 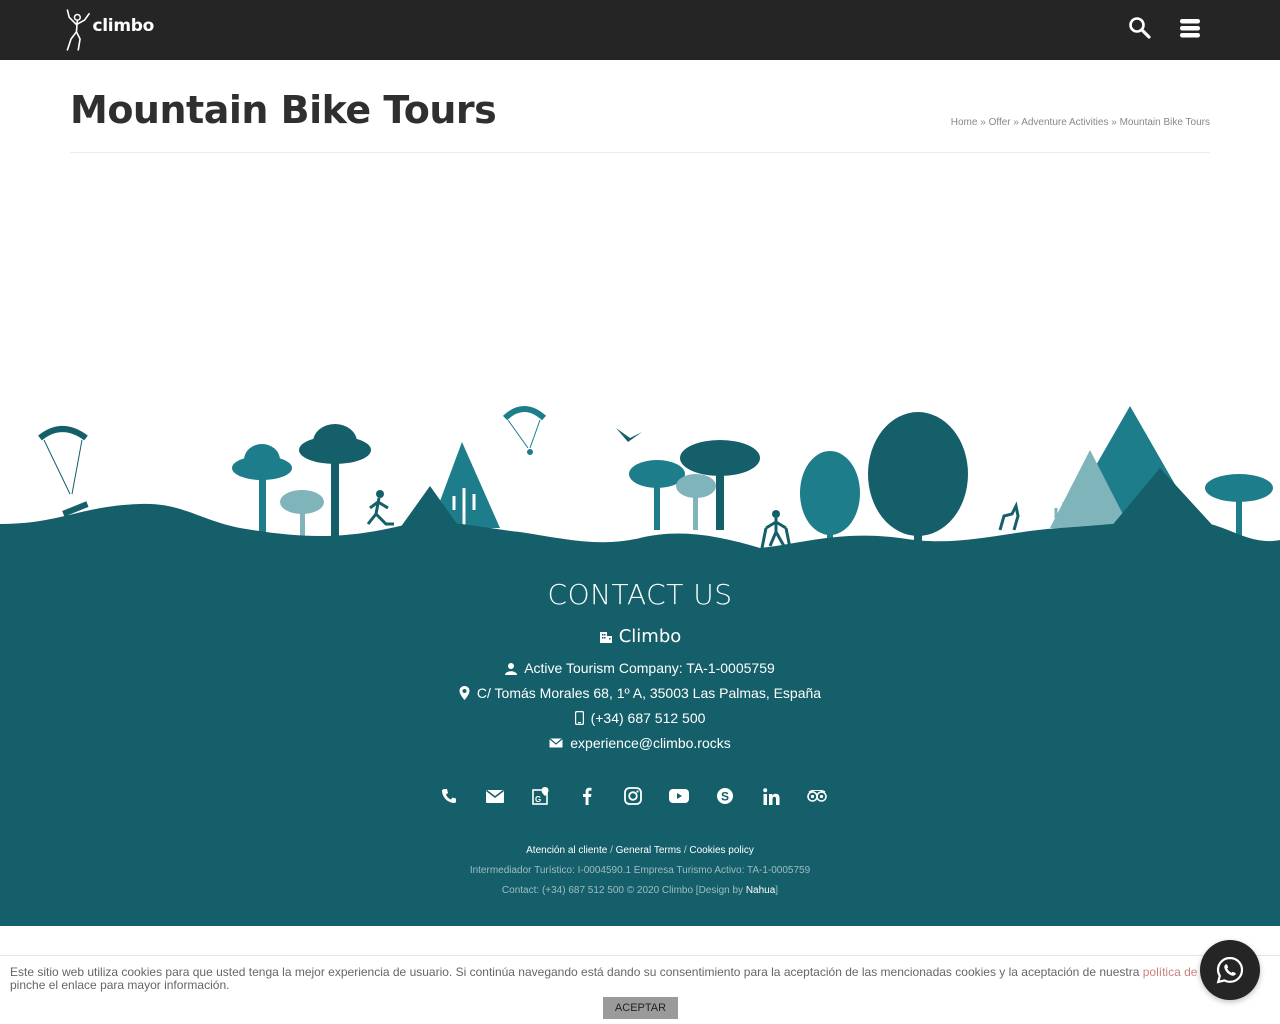 I want to click on breadcrumb-home: Home, so click(x=964, y=122).